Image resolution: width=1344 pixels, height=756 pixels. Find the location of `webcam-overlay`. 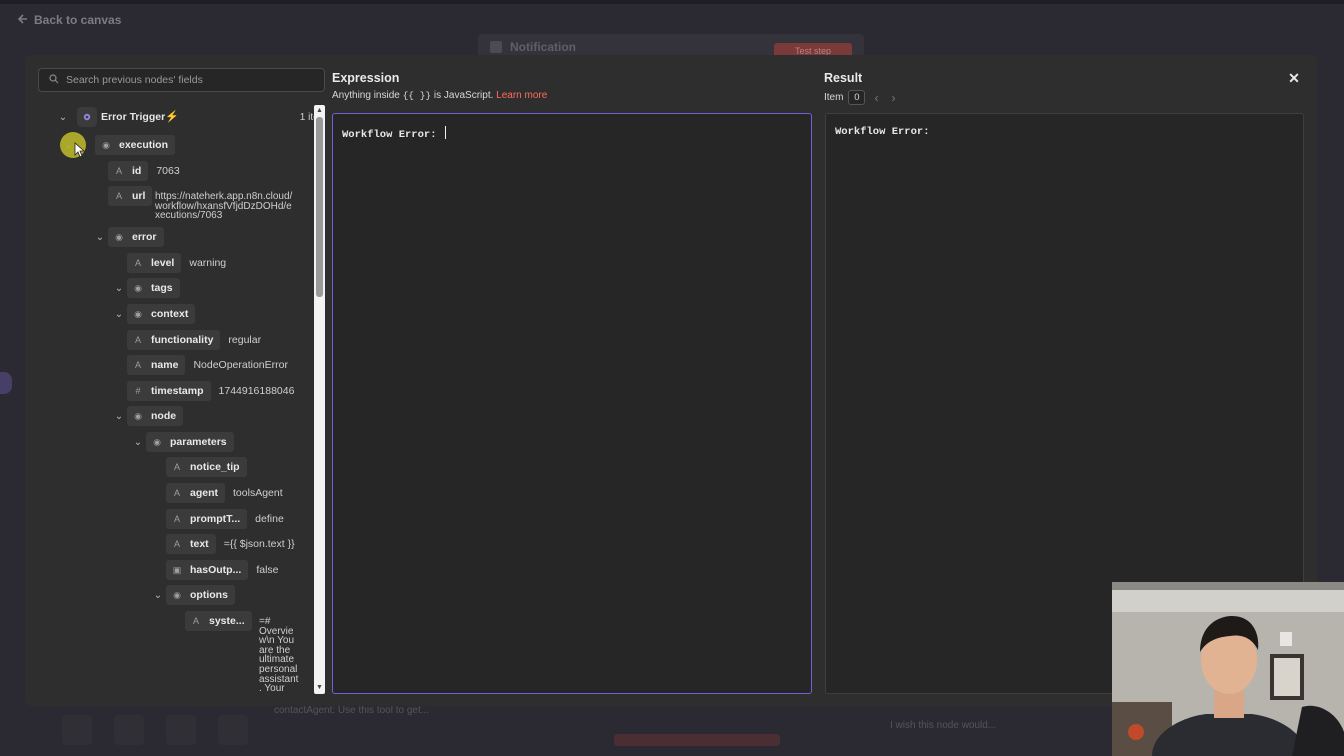

webcam-overlay is located at coordinates (1228, 669).